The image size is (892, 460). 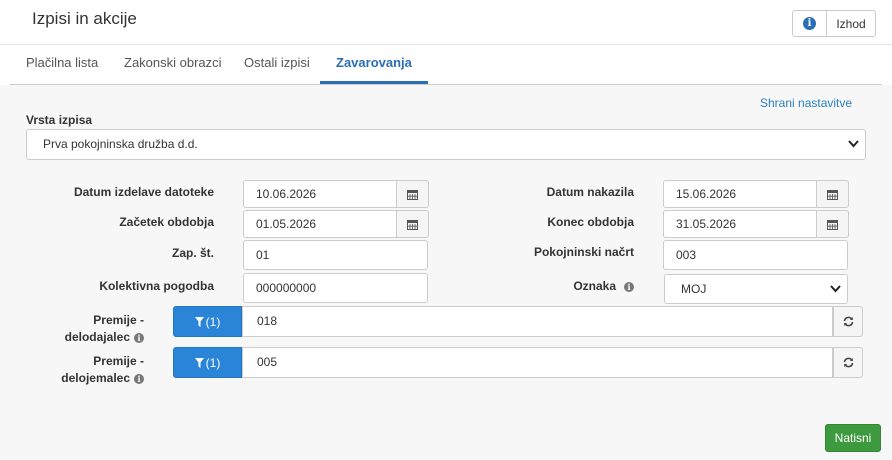 I want to click on payment-date-label: Datum nakazila, so click(x=590, y=192).